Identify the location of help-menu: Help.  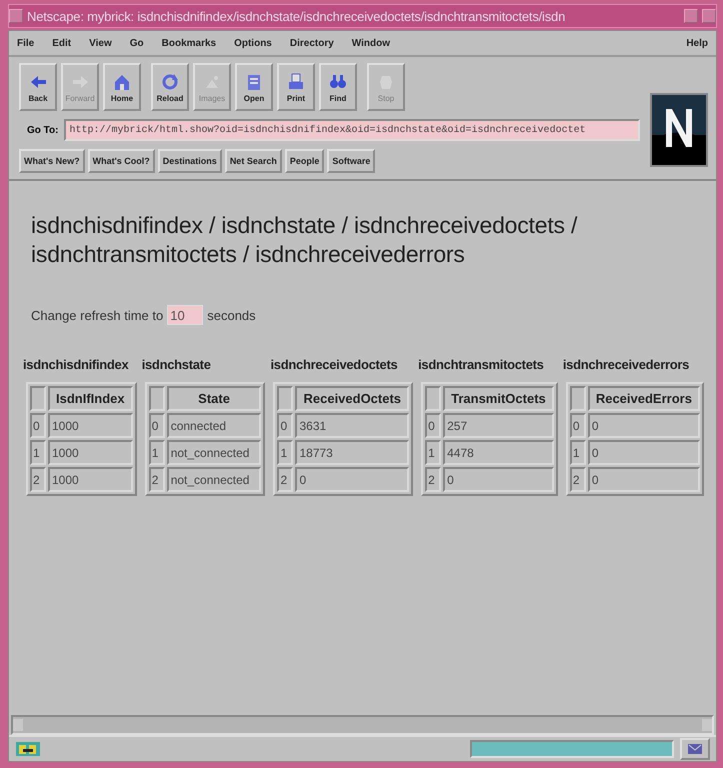
(697, 43).